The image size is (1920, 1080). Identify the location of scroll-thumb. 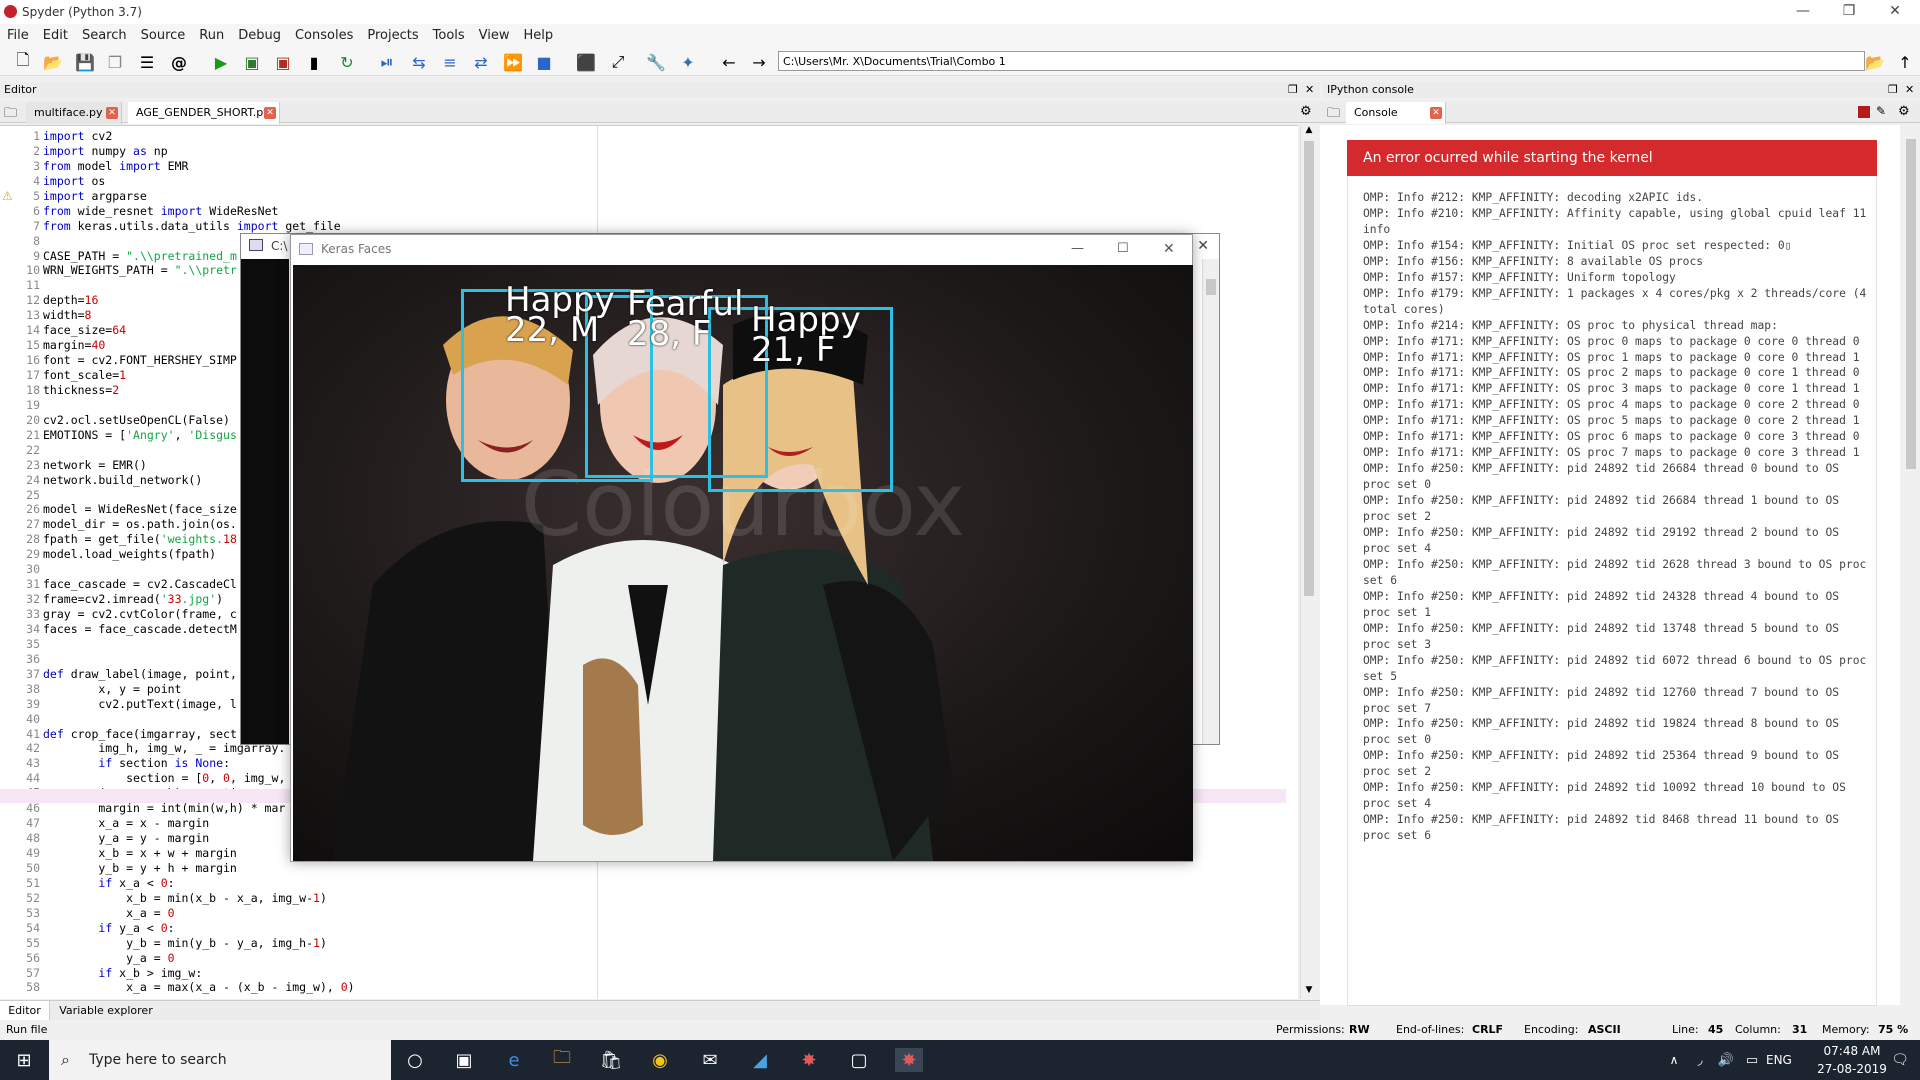
(1309, 368).